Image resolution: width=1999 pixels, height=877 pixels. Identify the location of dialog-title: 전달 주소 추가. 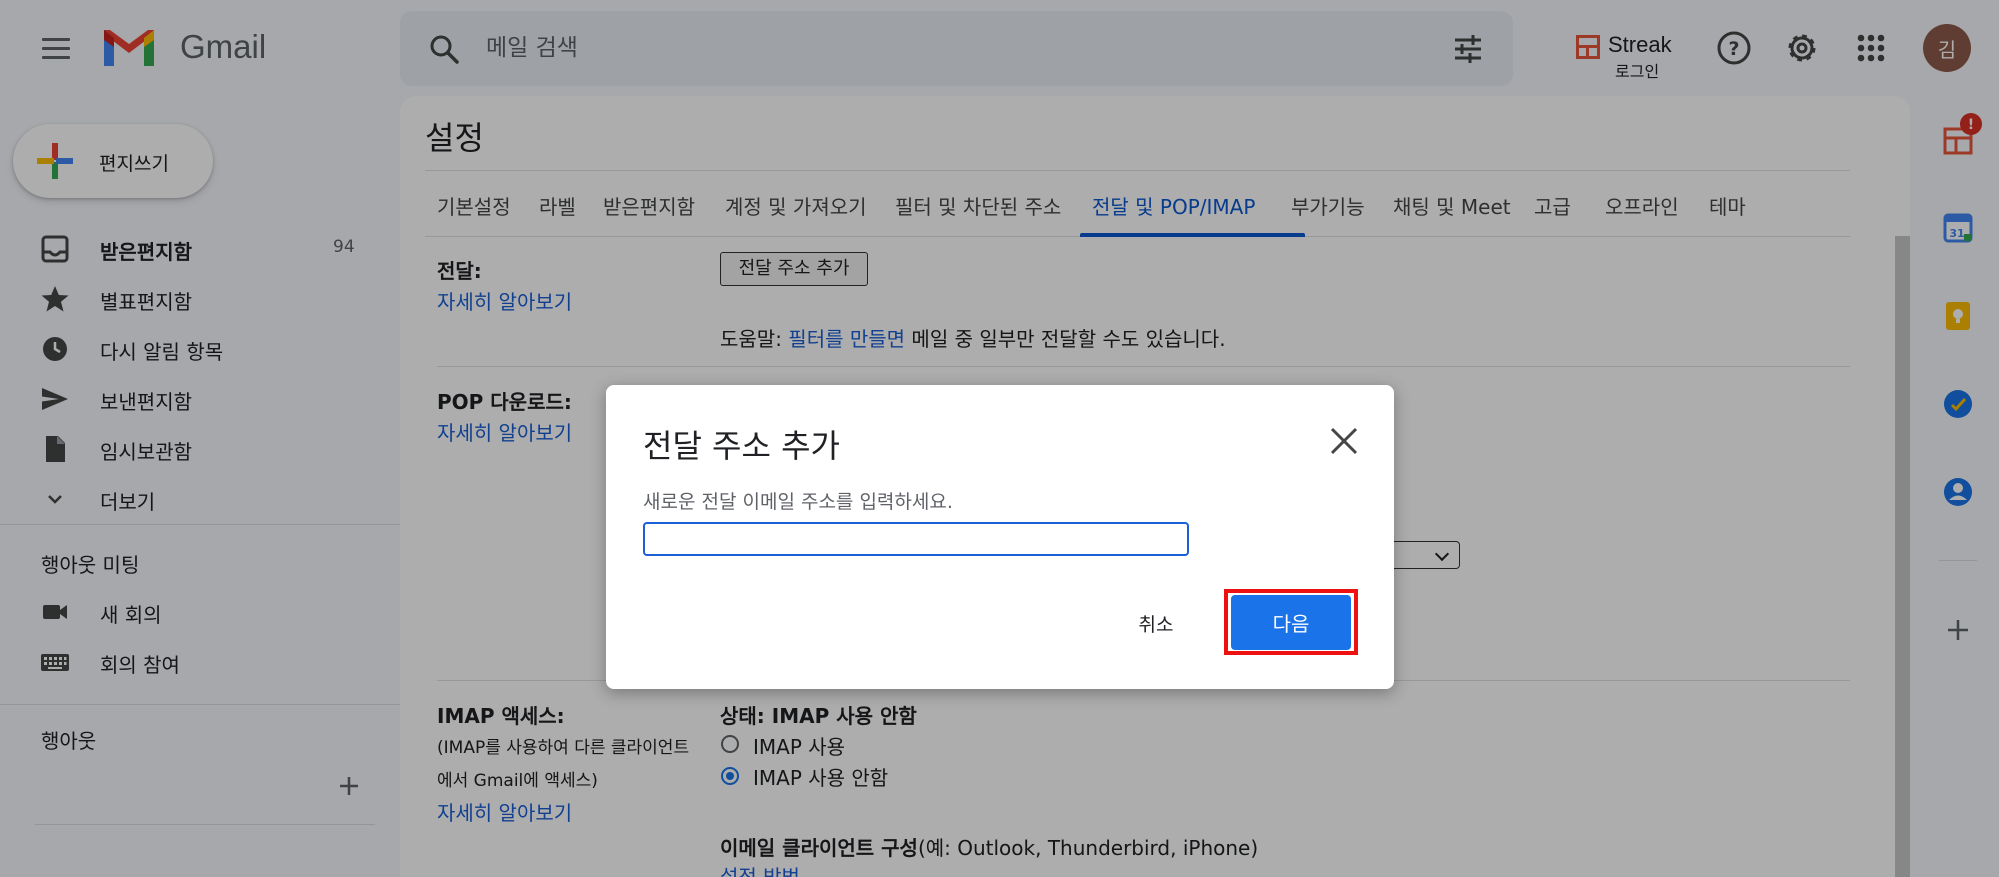
(741, 446).